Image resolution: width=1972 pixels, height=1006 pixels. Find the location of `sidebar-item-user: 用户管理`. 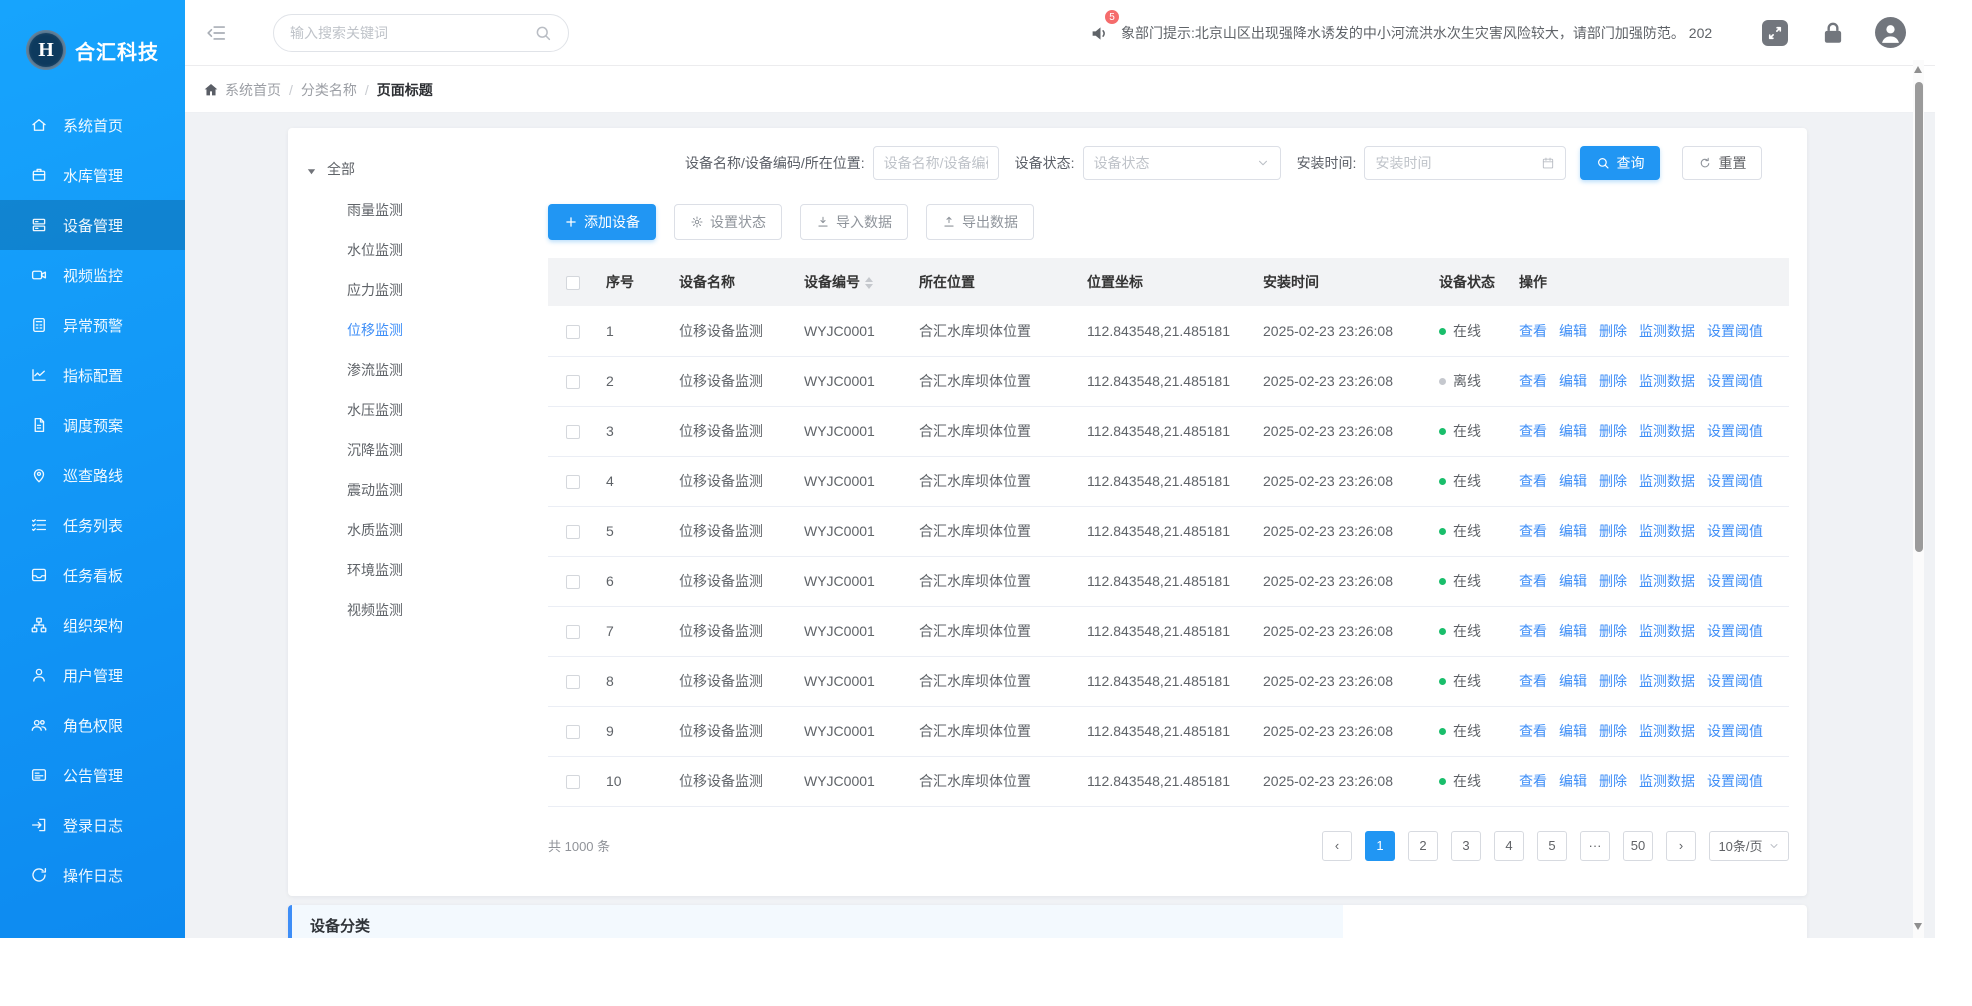

sidebar-item-user: 用户管理 is located at coordinates (92, 675).